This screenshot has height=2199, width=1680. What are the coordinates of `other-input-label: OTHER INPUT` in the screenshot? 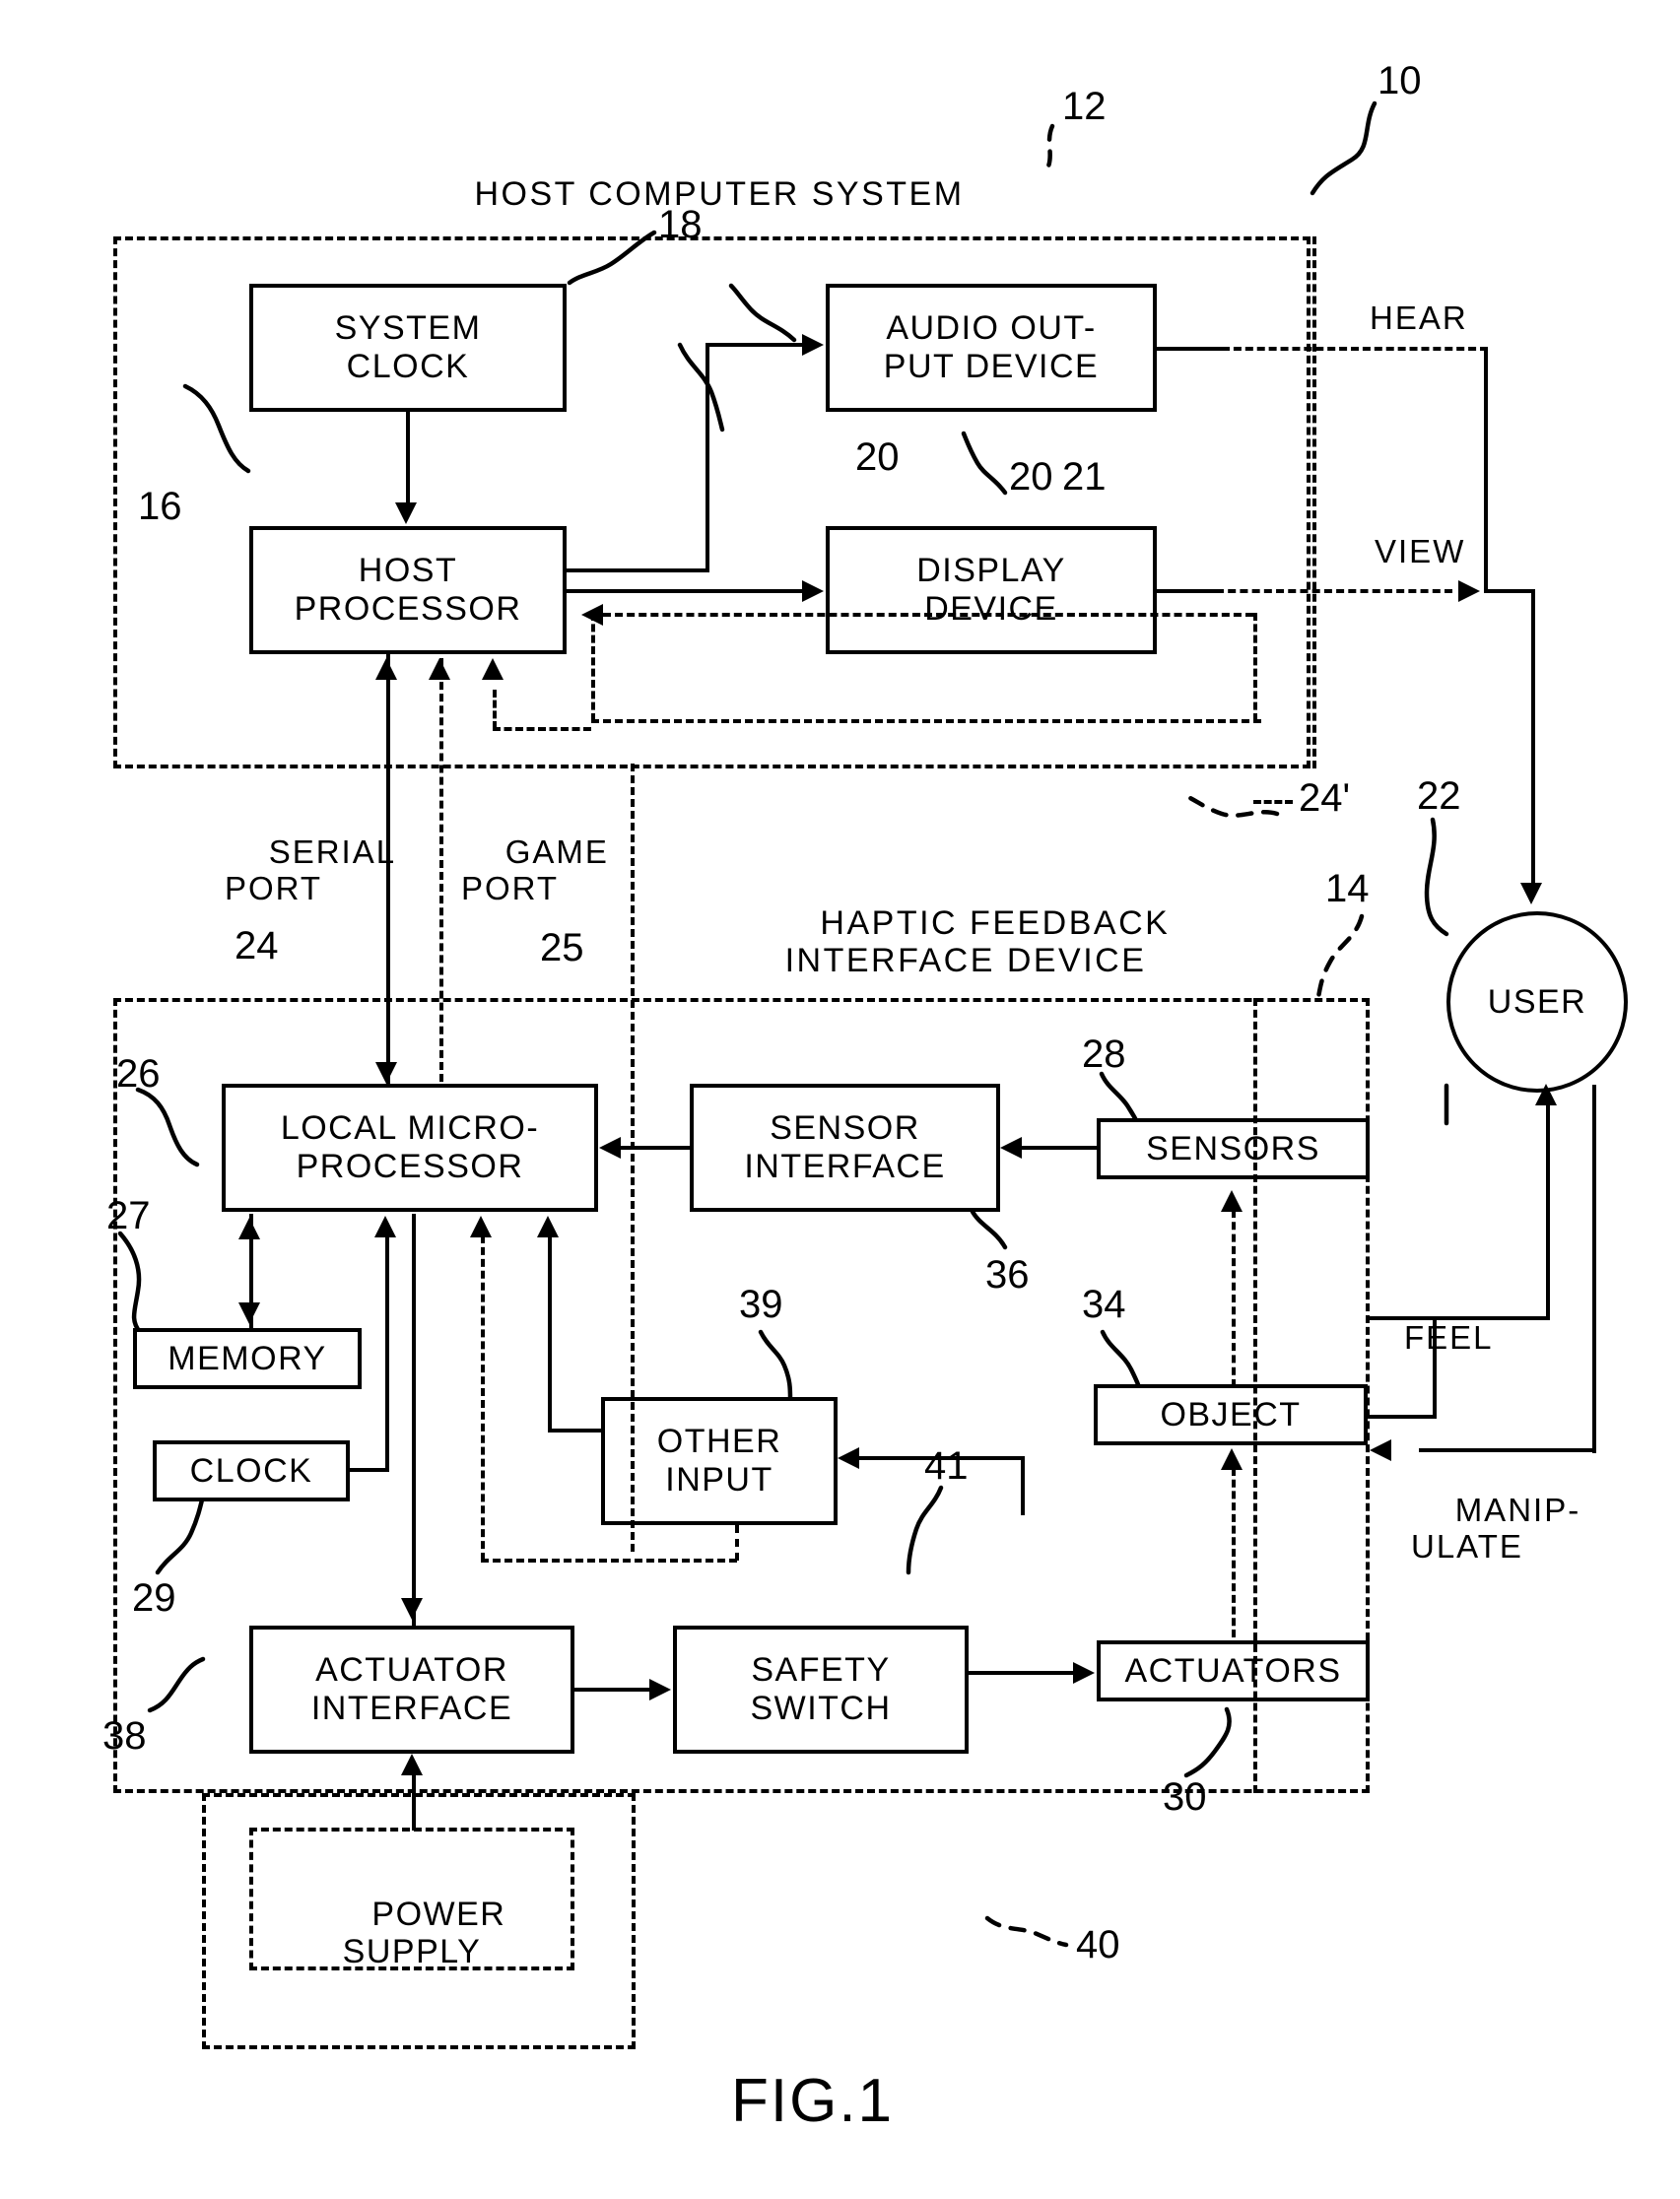 It's located at (719, 1461).